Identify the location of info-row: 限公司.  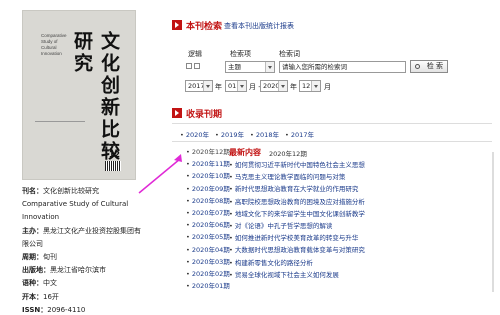
(107, 244).